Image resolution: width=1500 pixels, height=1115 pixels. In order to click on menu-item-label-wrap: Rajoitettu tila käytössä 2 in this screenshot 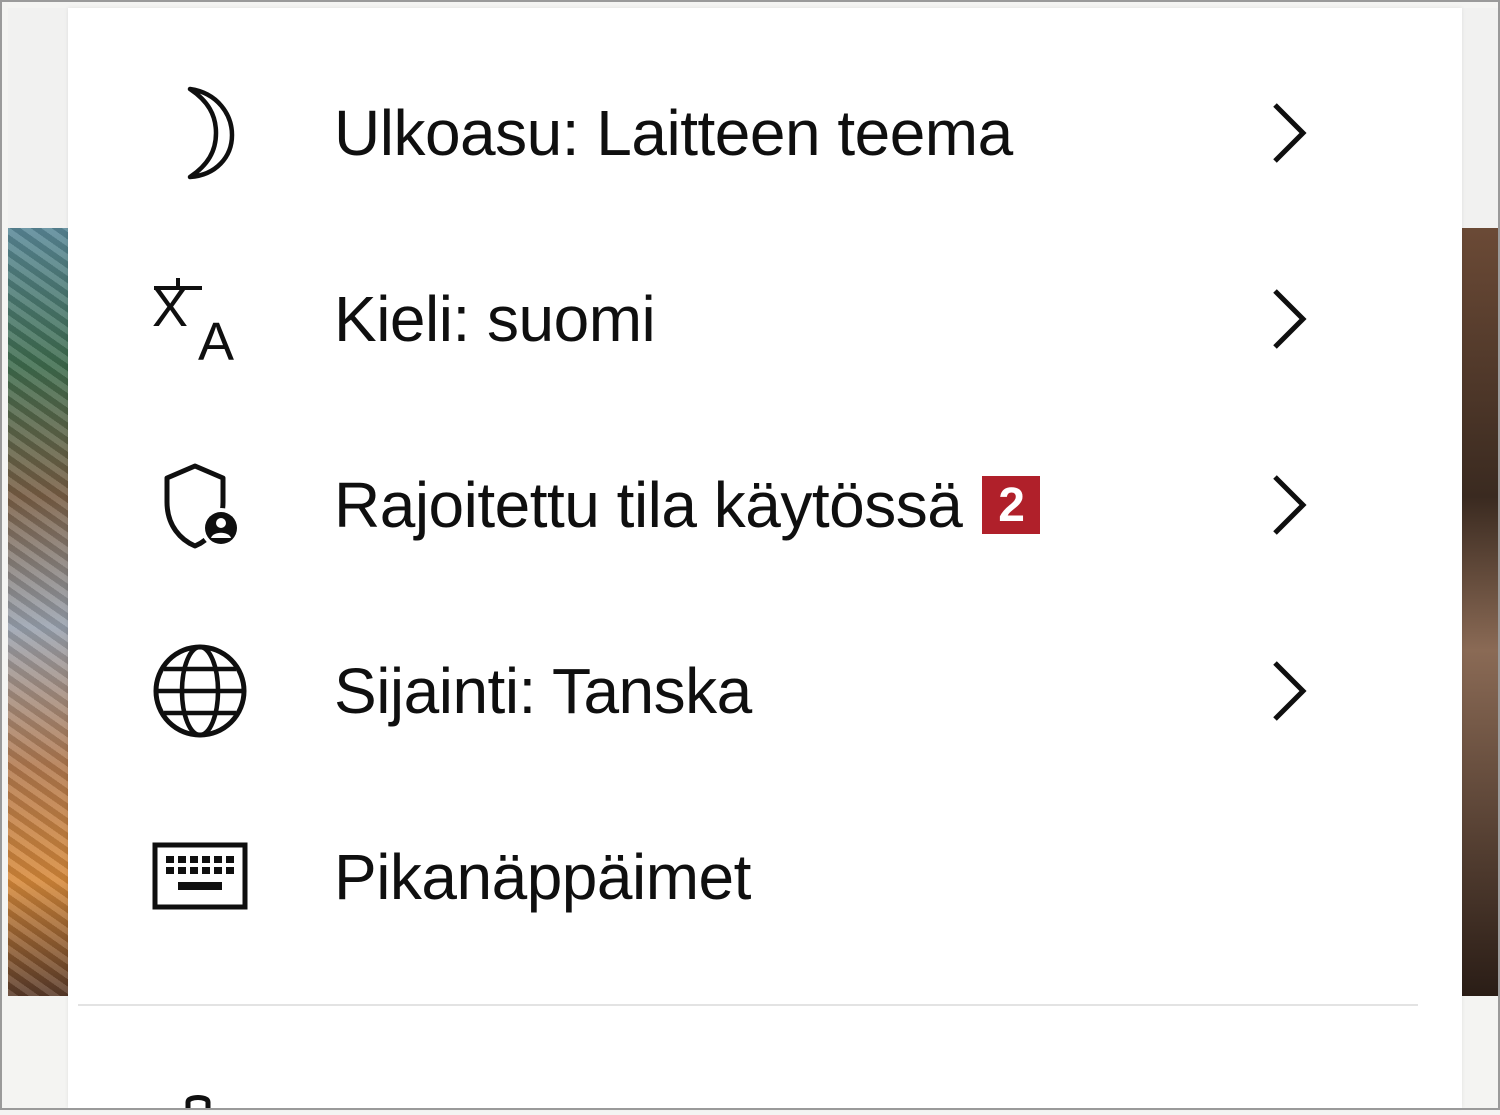, I will do `click(687, 505)`.